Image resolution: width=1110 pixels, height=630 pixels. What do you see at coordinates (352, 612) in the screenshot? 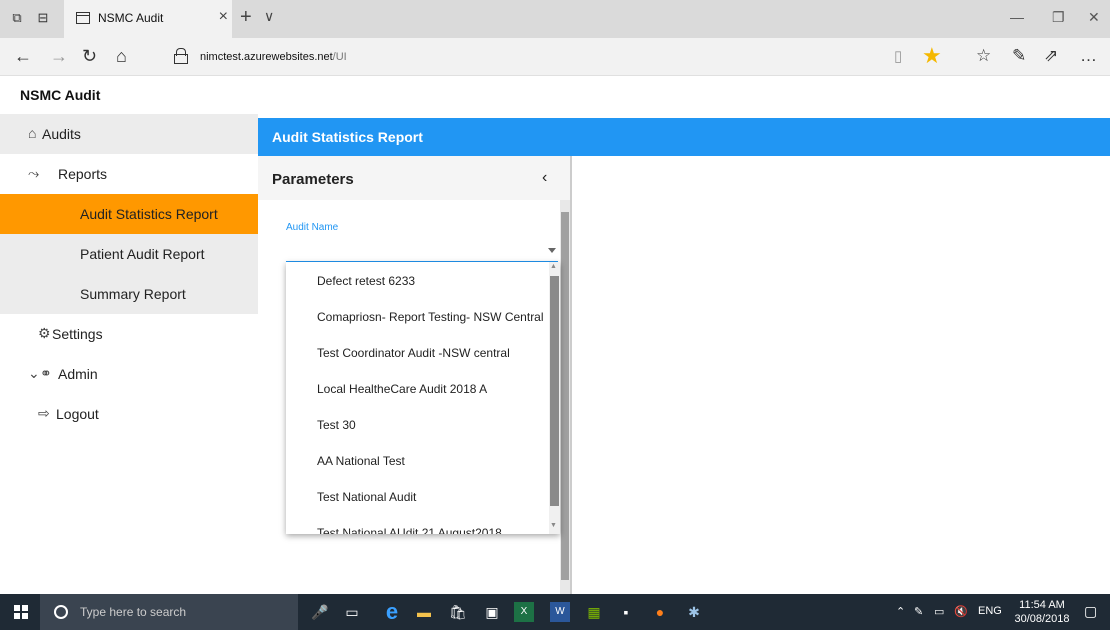
I see `task-view-icon: ▭` at bounding box center [352, 612].